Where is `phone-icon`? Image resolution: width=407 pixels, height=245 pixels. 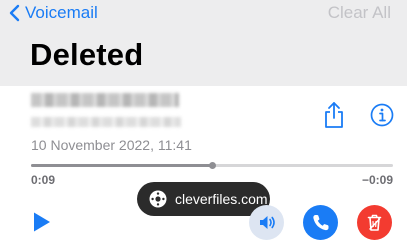
phone-icon is located at coordinates (321, 223).